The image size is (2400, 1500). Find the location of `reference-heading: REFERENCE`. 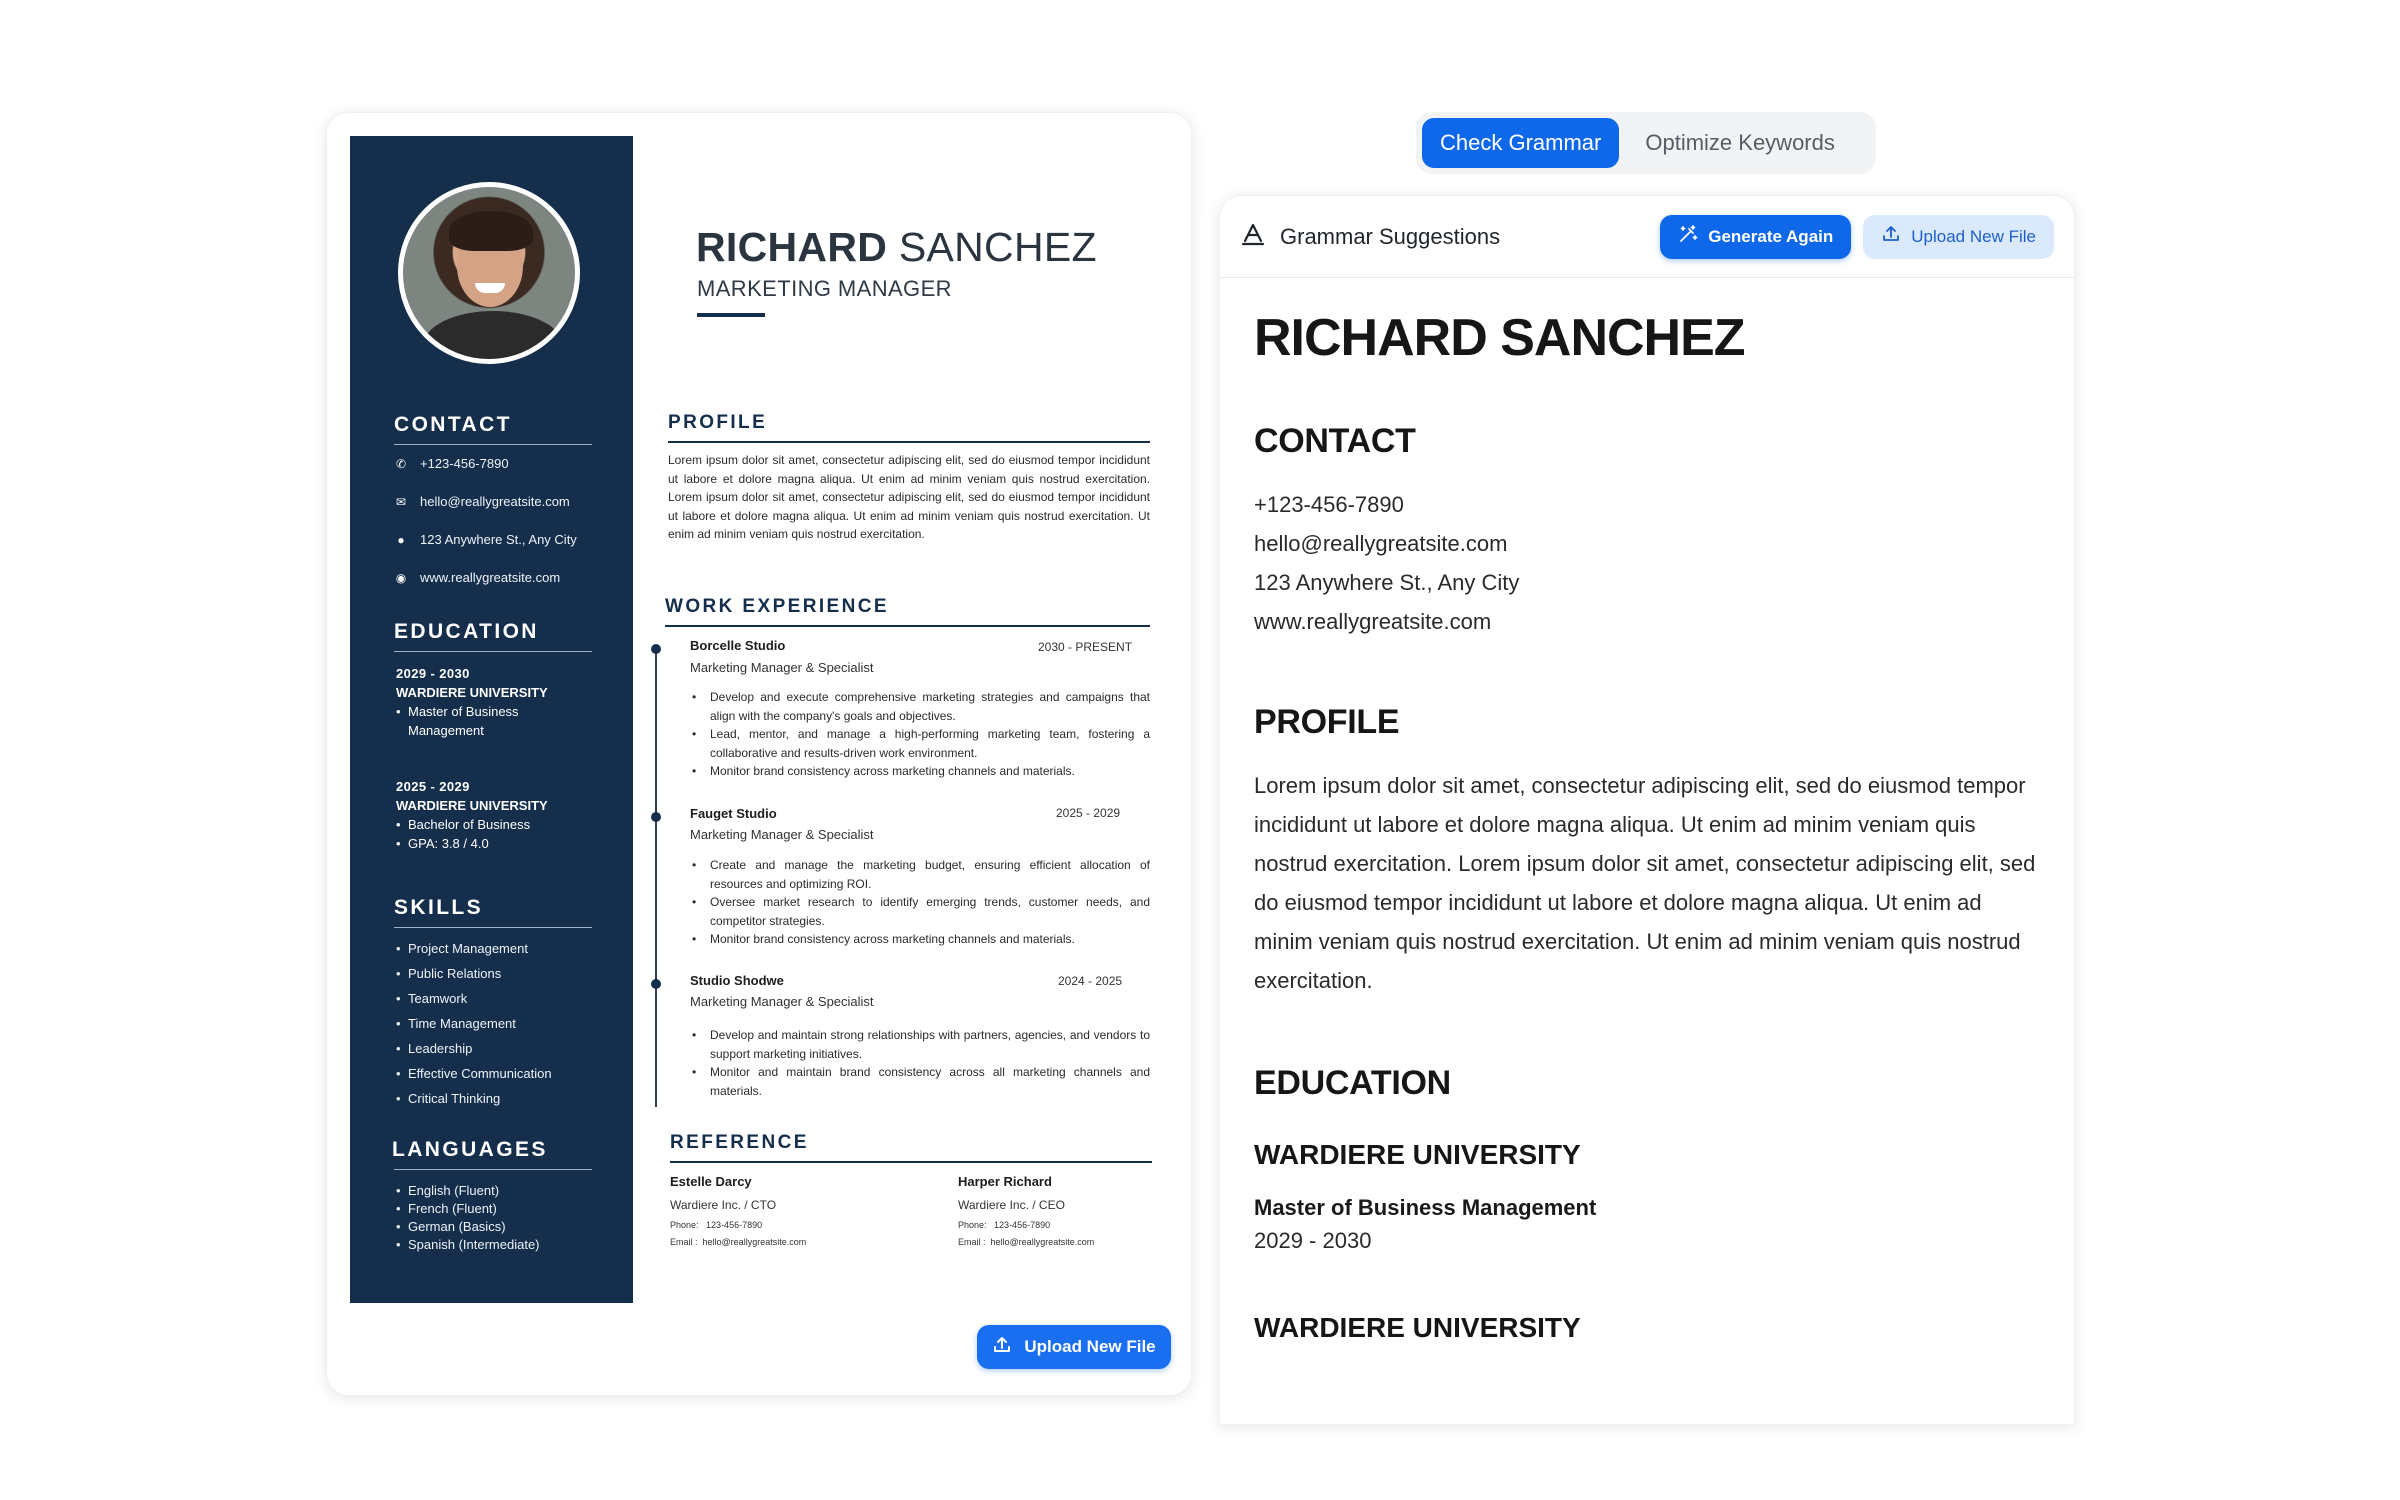

reference-heading: REFERENCE is located at coordinates (739, 1142).